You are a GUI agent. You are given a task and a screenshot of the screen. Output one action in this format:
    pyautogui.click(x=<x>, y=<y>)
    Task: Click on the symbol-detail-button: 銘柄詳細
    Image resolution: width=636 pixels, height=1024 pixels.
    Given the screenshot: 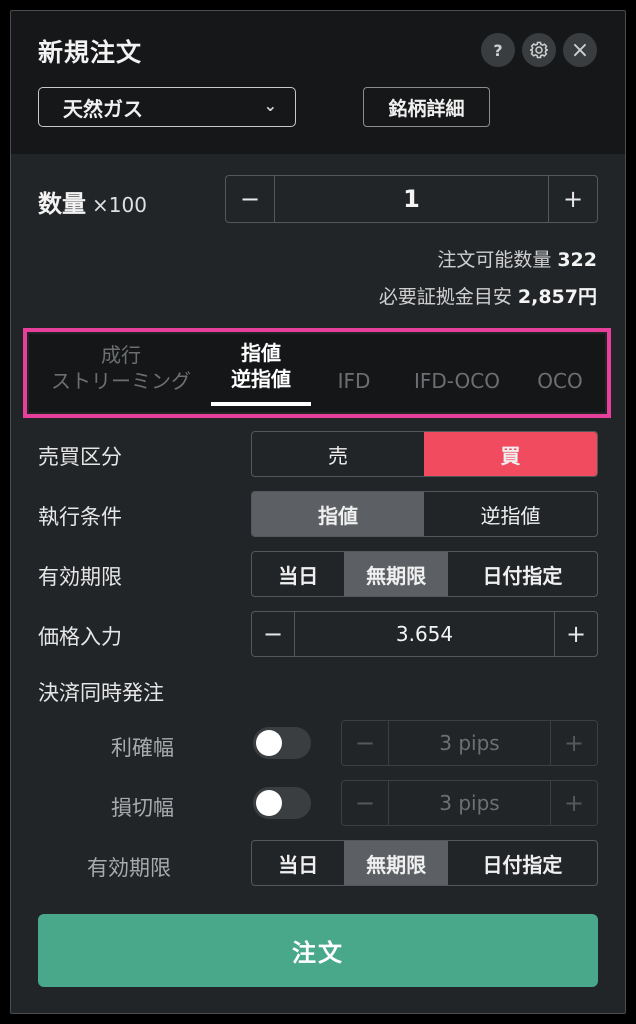 What is the action you would take?
    pyautogui.click(x=426, y=107)
    